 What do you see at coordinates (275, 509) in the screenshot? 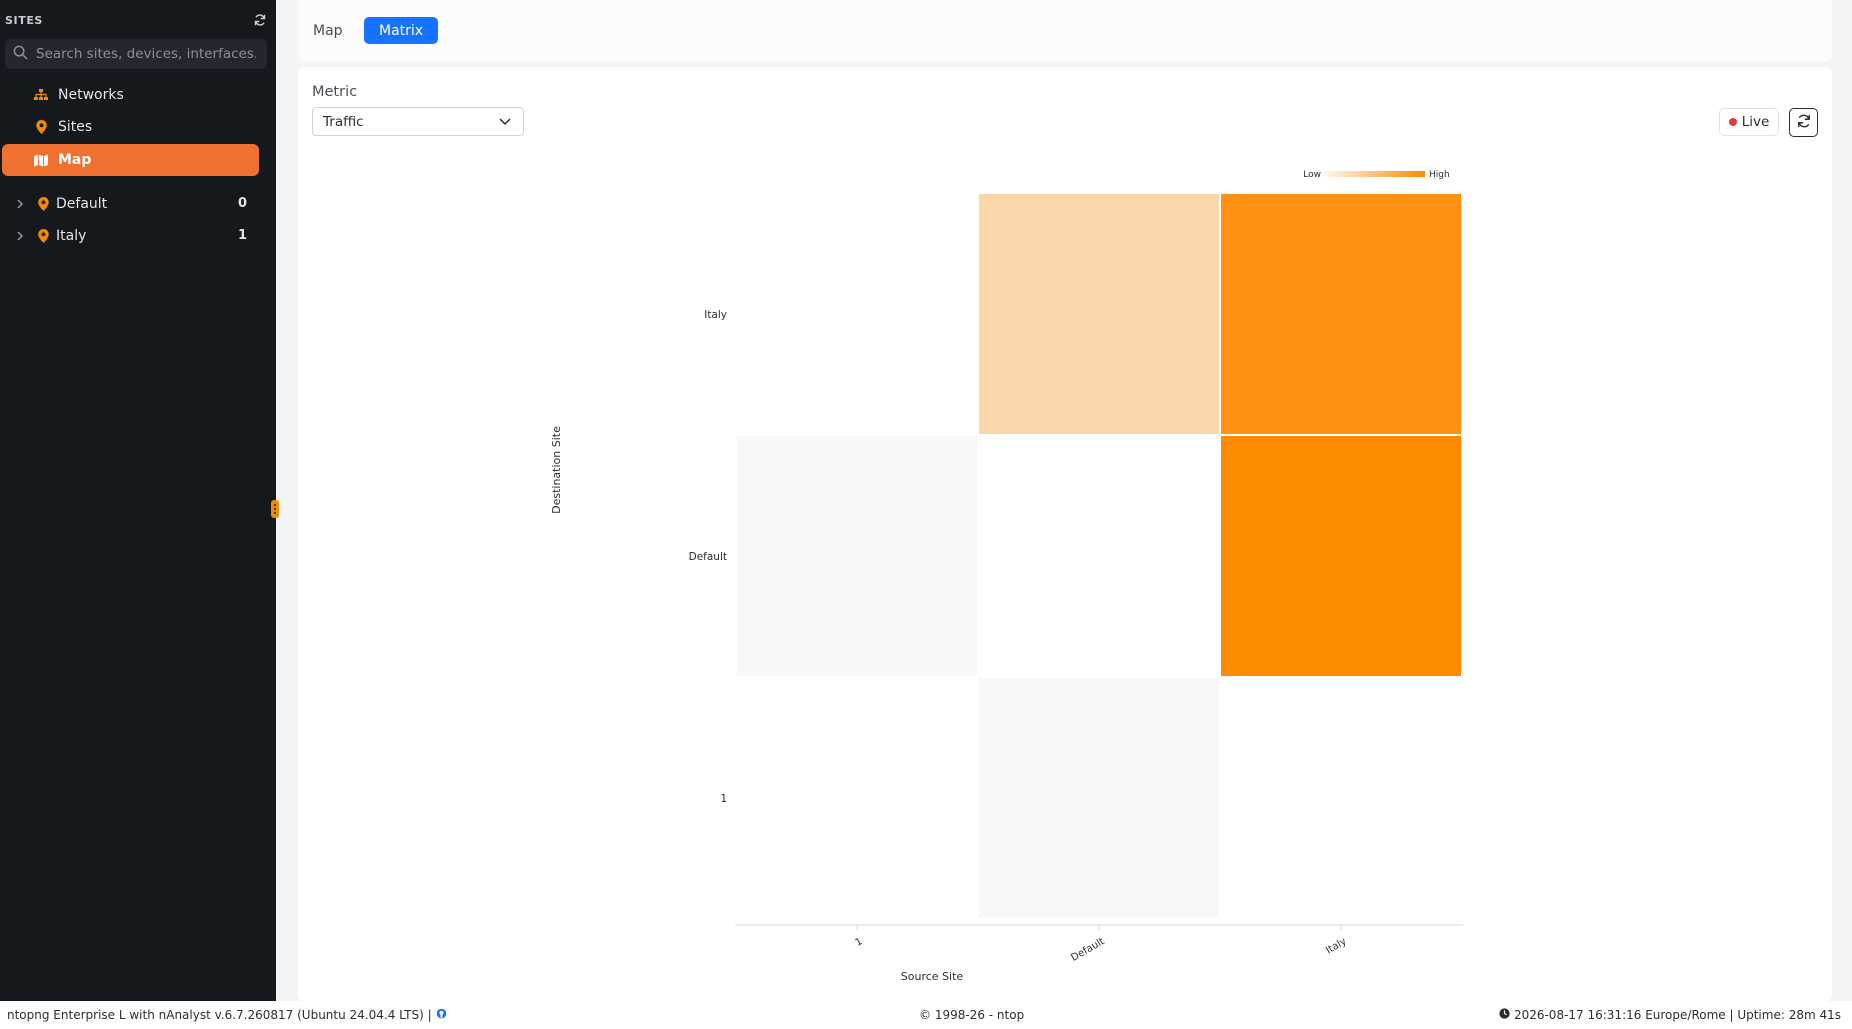
I see `sidebar-resize-handle` at bounding box center [275, 509].